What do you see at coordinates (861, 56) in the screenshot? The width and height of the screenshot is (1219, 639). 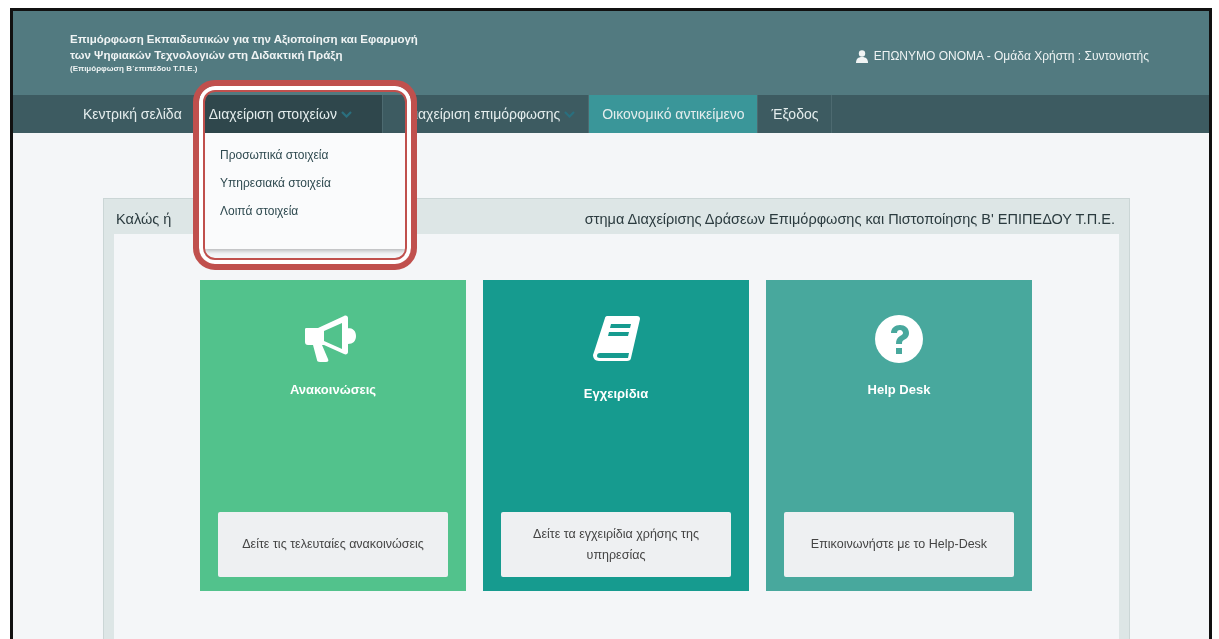 I see `user-icon` at bounding box center [861, 56].